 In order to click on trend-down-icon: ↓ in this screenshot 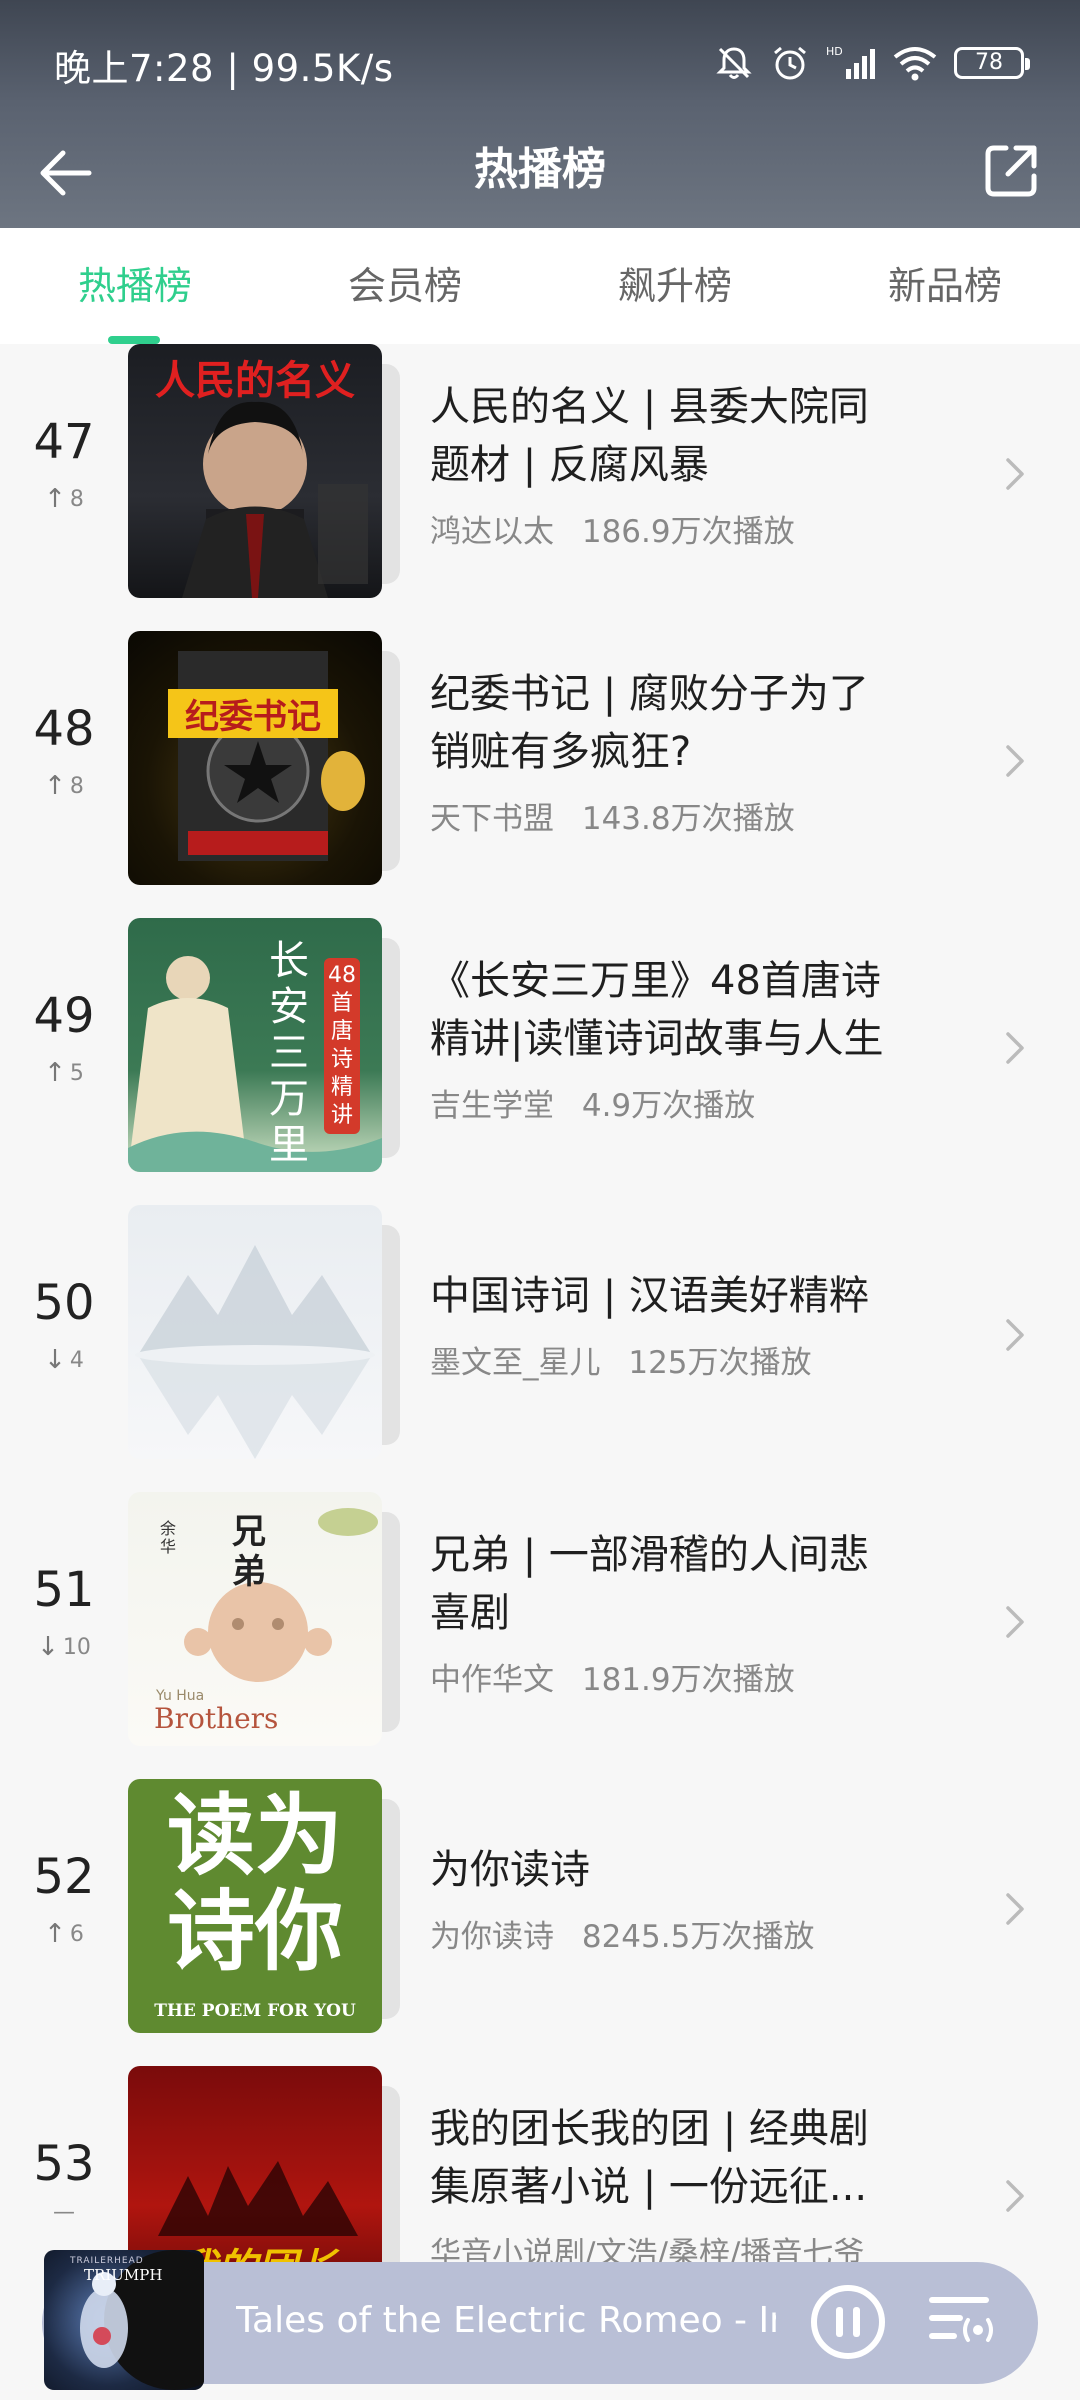, I will do `click(55, 1360)`.